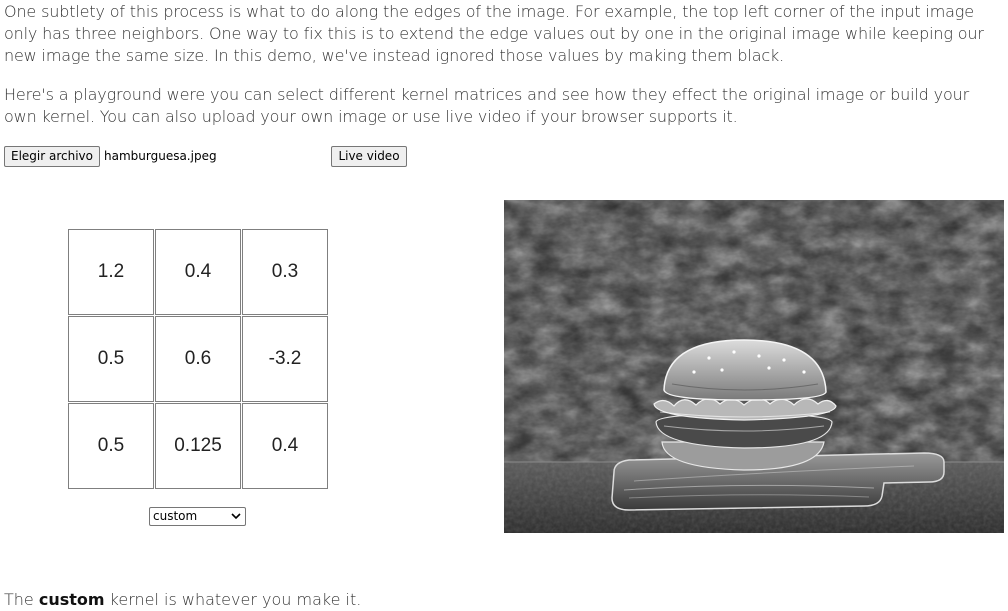 This screenshot has width=1008, height=611. What do you see at coordinates (233, 599) in the screenshot?
I see `kernel-description-suffix: kernel is whatever you make it.` at bounding box center [233, 599].